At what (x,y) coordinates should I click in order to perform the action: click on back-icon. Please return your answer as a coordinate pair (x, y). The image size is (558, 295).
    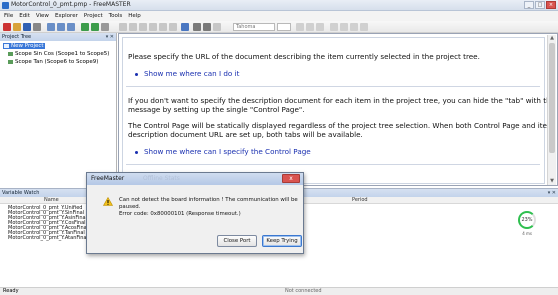
    Looking at the image, I should click on (85, 27).